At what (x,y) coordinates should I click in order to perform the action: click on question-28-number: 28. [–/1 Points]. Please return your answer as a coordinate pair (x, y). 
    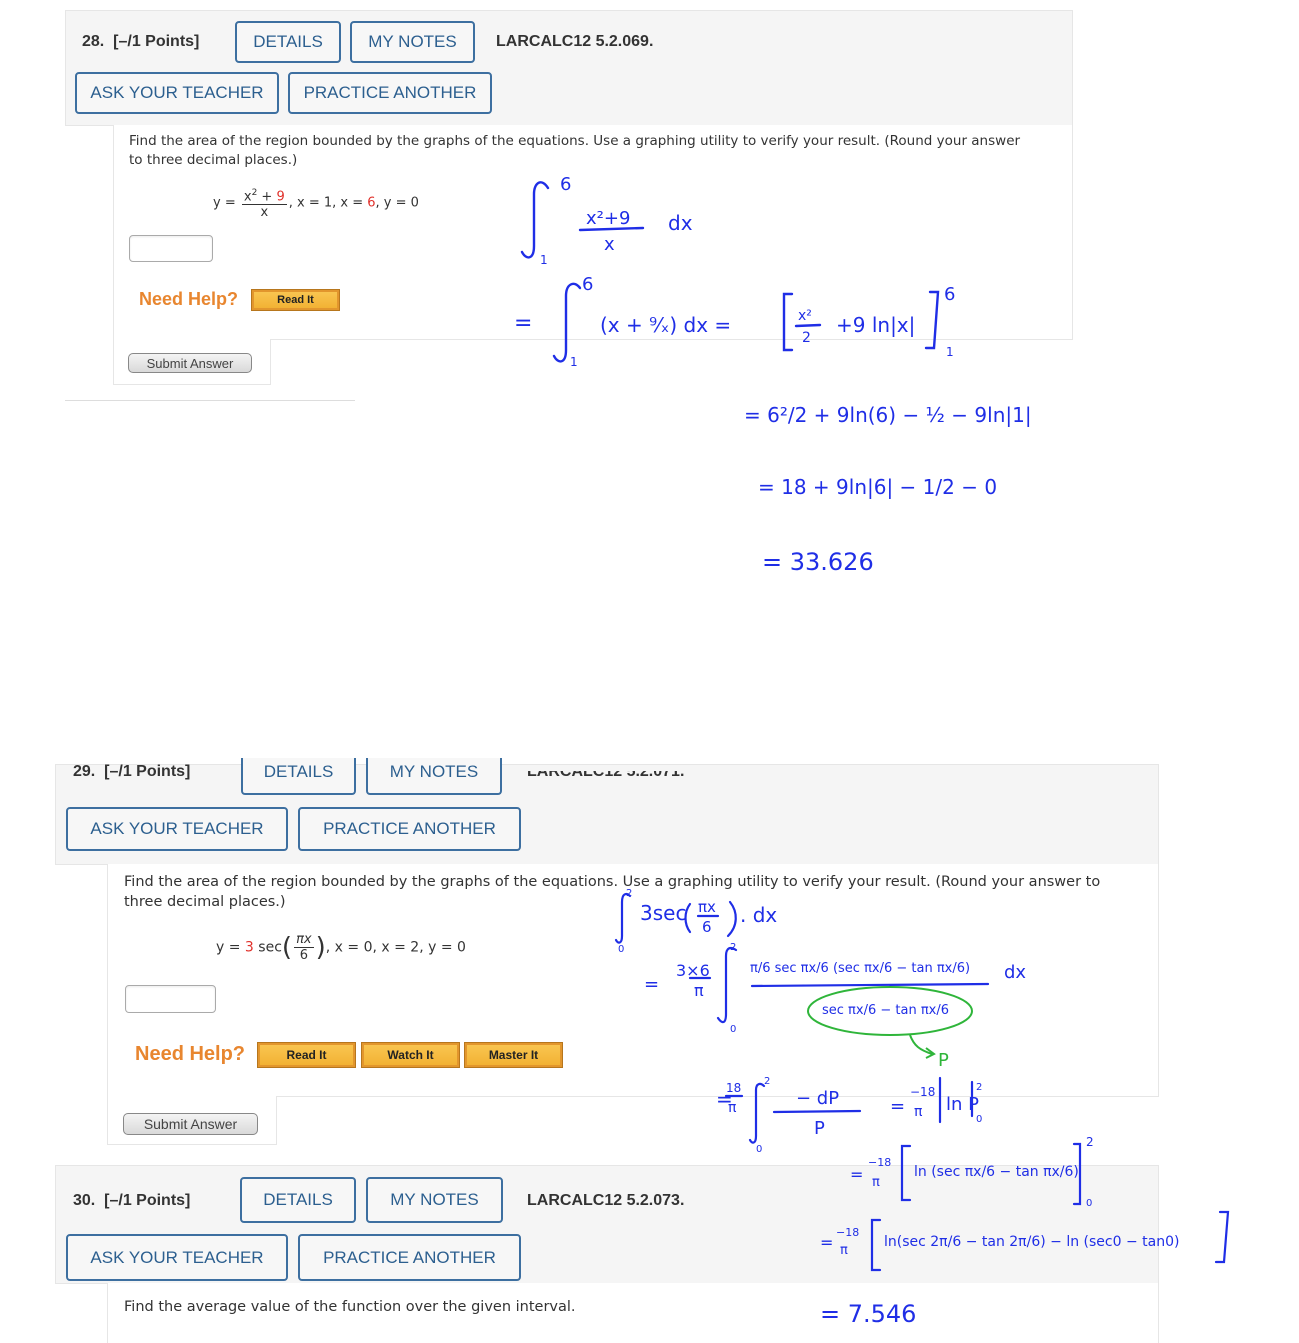
    Looking at the image, I should click on (140, 42).